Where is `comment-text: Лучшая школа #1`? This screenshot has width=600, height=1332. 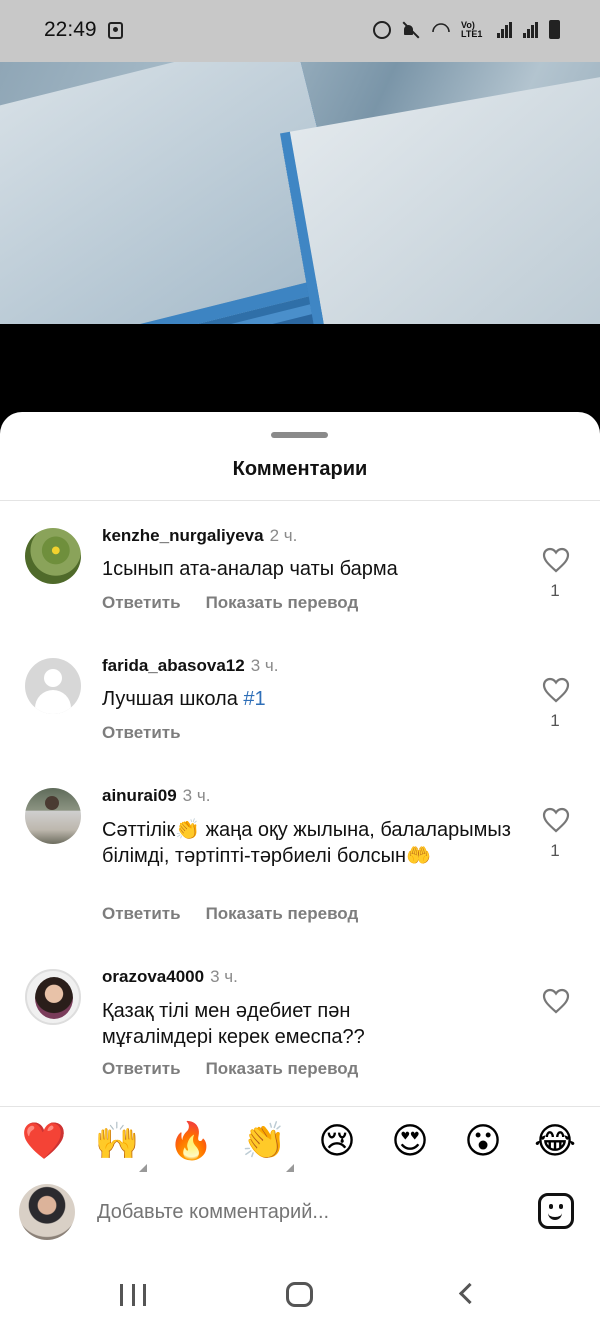
comment-text: Лучшая школа #1 is located at coordinates (307, 699).